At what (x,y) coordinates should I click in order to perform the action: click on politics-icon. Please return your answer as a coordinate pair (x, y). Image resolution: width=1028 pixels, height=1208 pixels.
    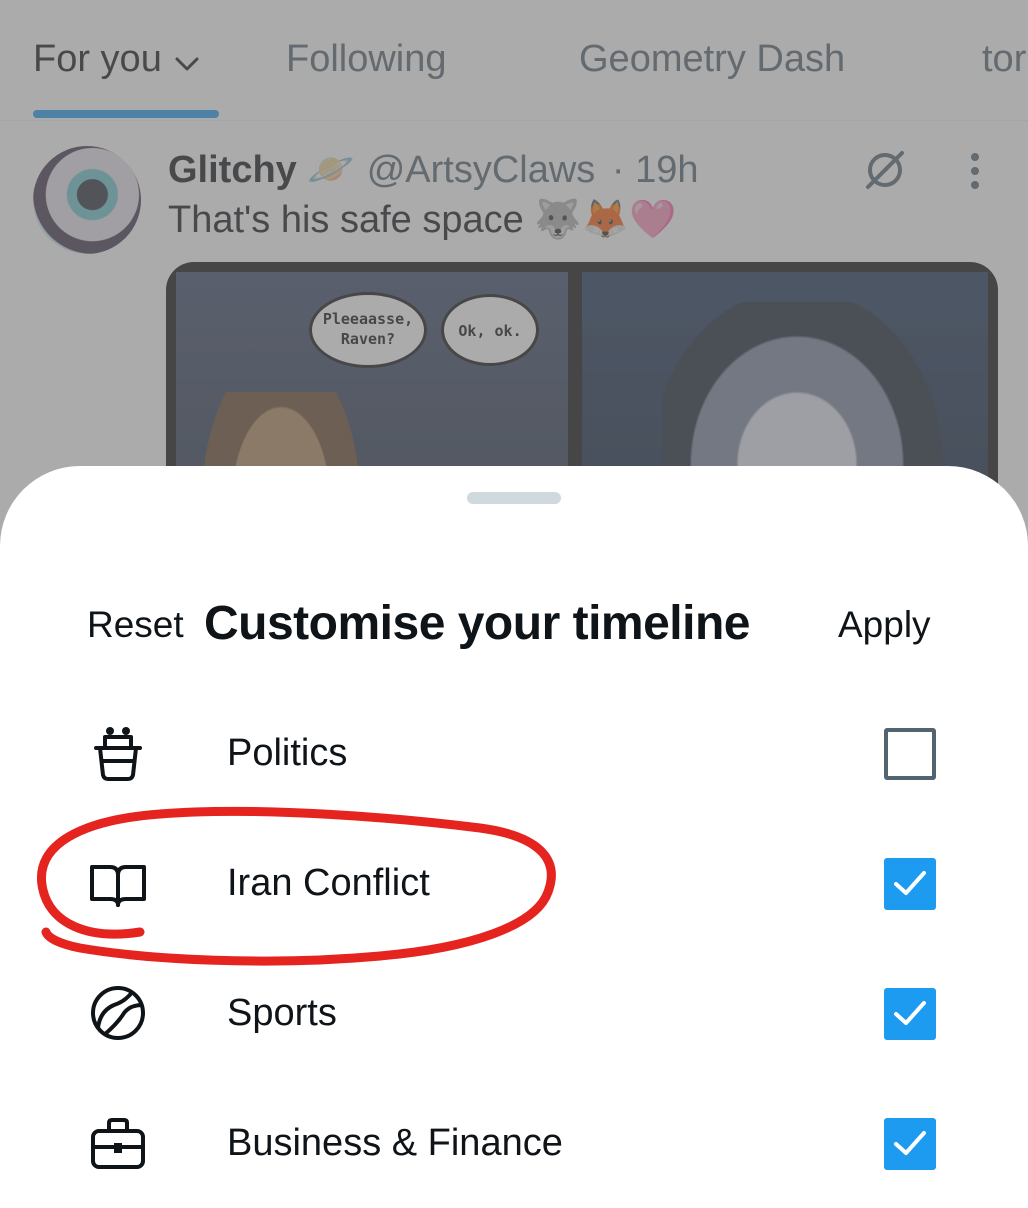
    Looking at the image, I should click on (118, 753).